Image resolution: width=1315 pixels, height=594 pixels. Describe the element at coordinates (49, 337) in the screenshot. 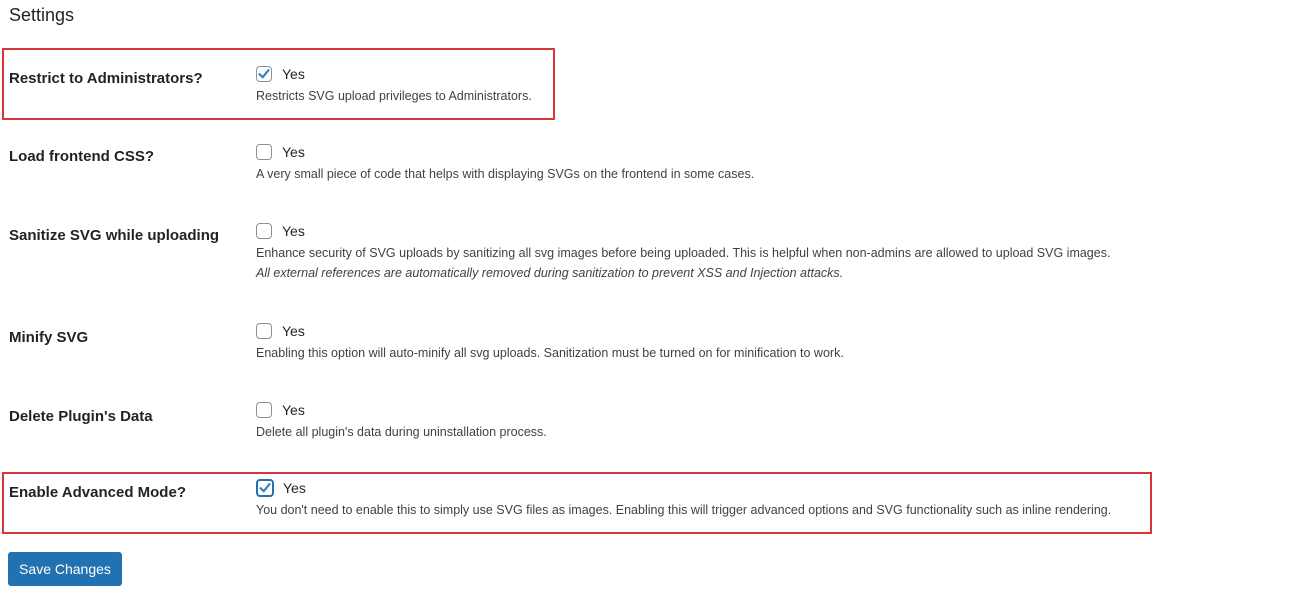

I see `setting-label: Minify SVG` at that location.